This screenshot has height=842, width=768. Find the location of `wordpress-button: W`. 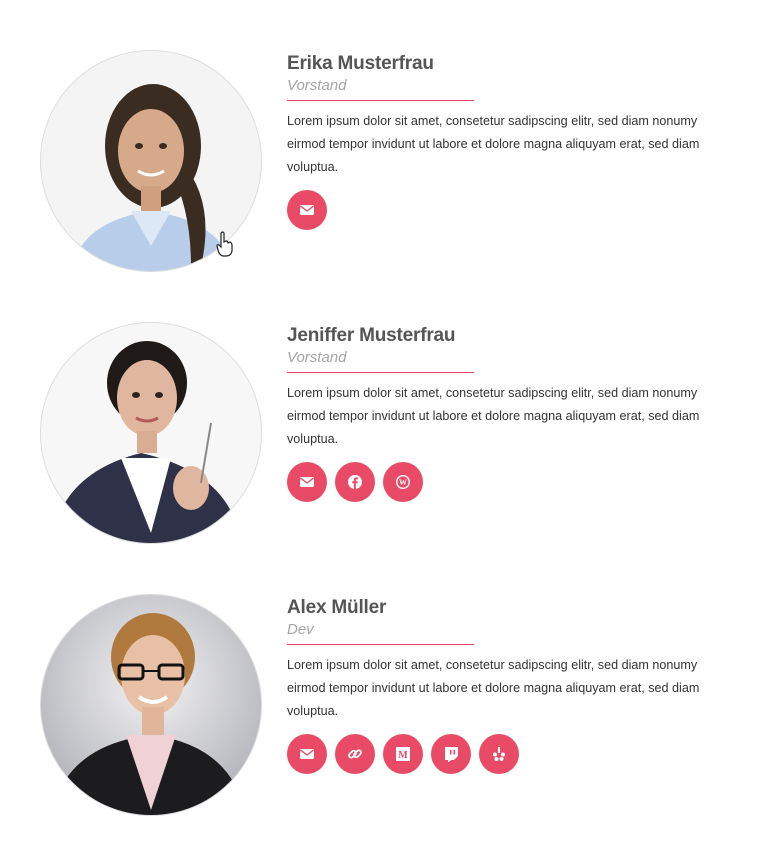

wordpress-button: W is located at coordinates (403, 482).